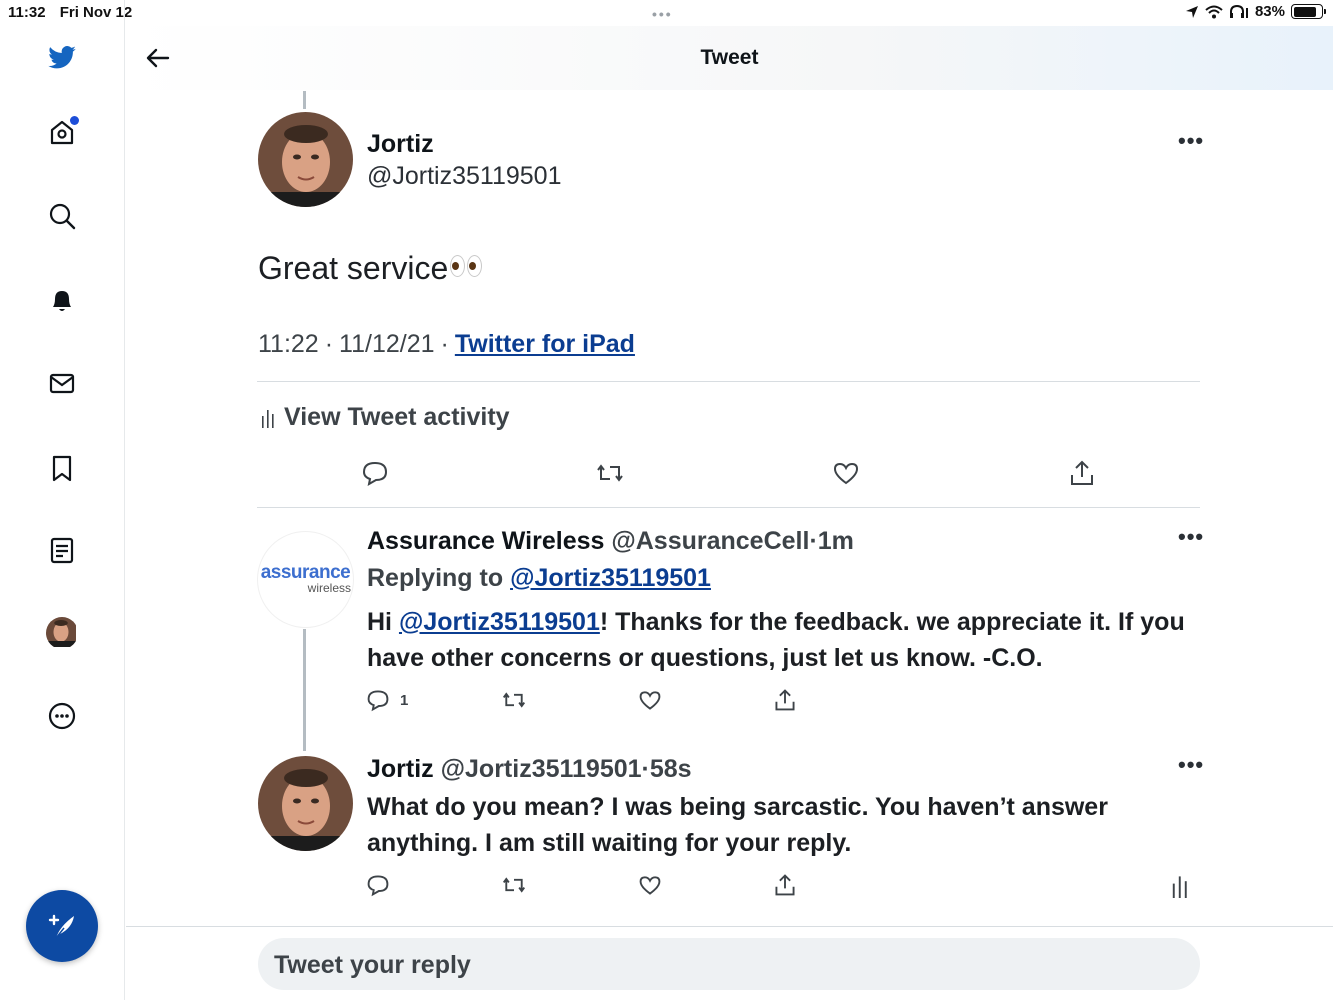  Describe the element at coordinates (62, 550) in the screenshot. I see `lists-icon` at that location.